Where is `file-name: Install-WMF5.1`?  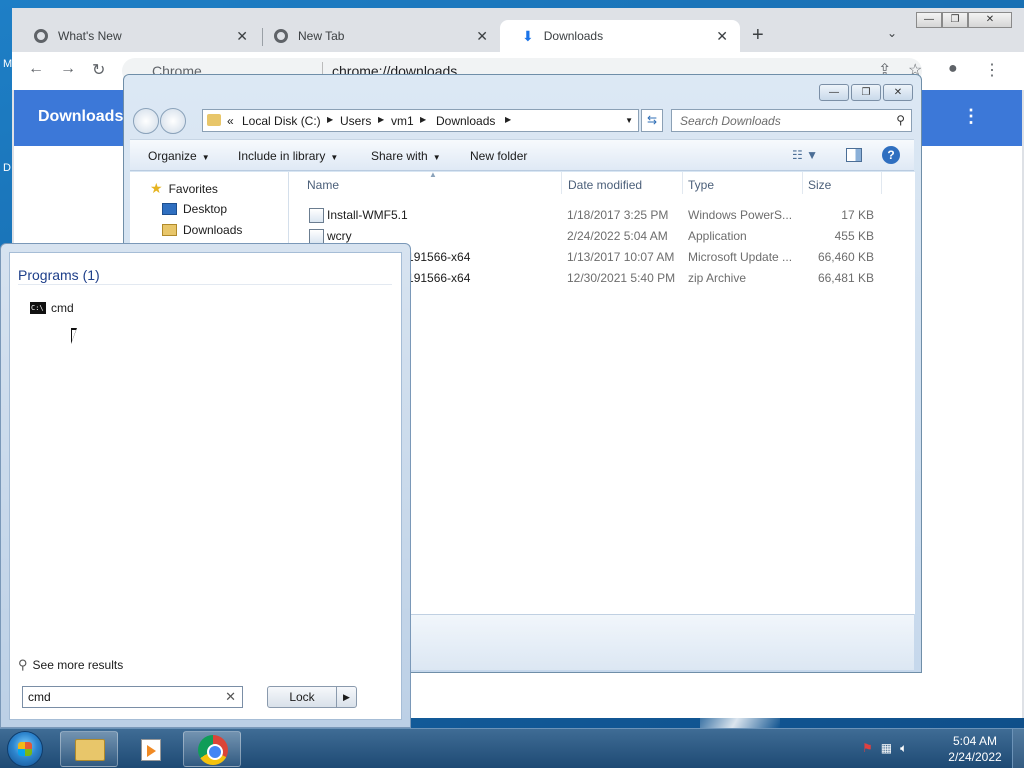
file-name: Install-WMF5.1 is located at coordinates (367, 215).